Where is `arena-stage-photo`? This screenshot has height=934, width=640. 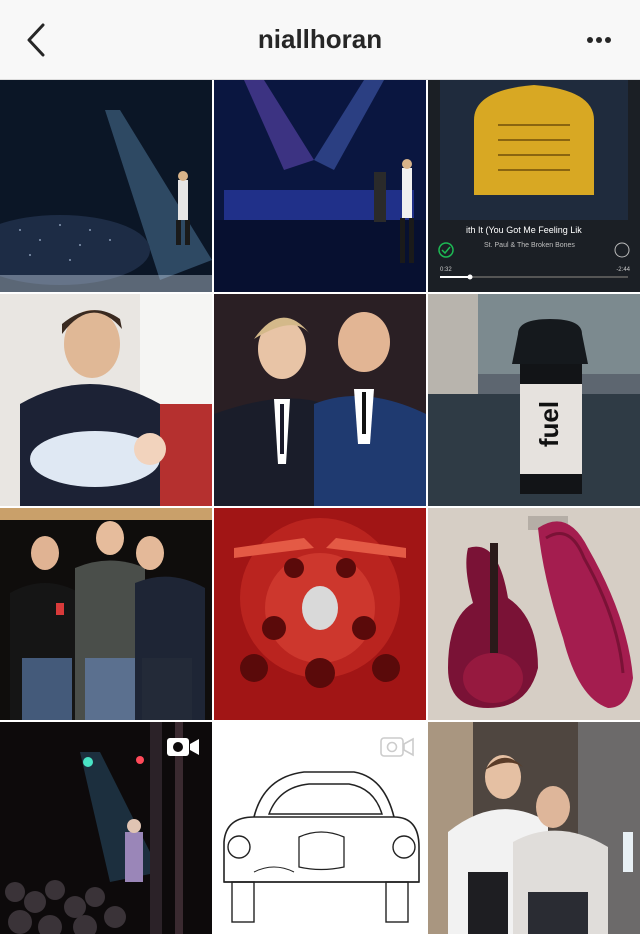 arena-stage-photo is located at coordinates (320, 186).